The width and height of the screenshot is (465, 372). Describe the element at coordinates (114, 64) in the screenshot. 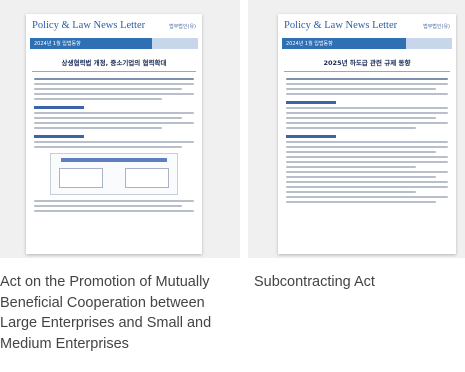

I see `doc-heading: 상생협력법 개정, 중소기업의 협력확대` at that location.